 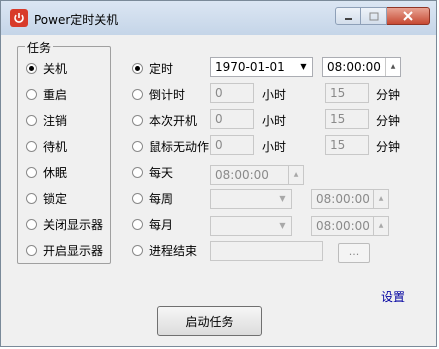 What do you see at coordinates (347, 119) in the screenshot?
I see `boot-minutes-input: 15` at bounding box center [347, 119].